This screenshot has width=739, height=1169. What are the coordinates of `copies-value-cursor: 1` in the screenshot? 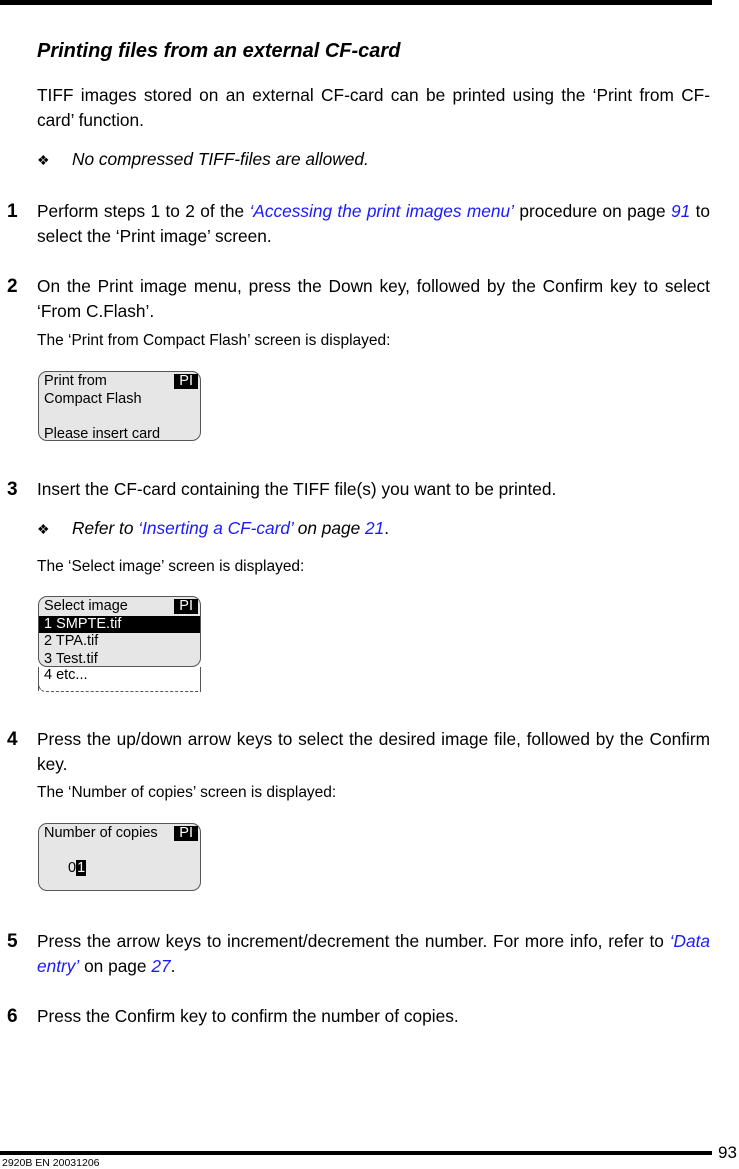 It's located at (81, 867).